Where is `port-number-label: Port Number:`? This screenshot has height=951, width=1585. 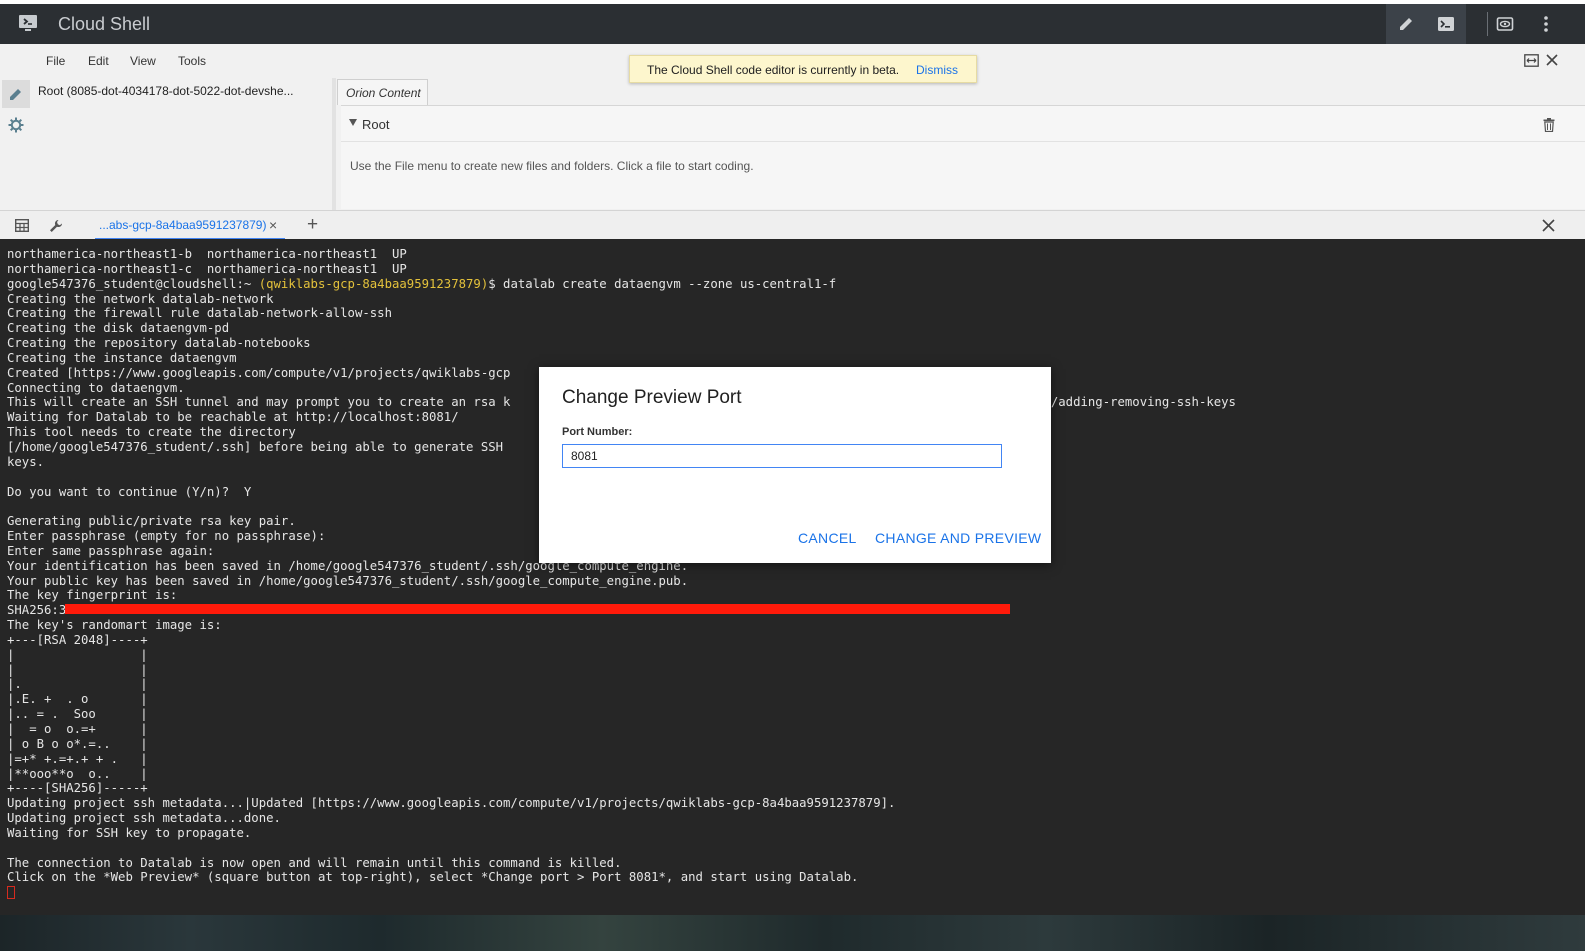 port-number-label: Port Number: is located at coordinates (597, 432).